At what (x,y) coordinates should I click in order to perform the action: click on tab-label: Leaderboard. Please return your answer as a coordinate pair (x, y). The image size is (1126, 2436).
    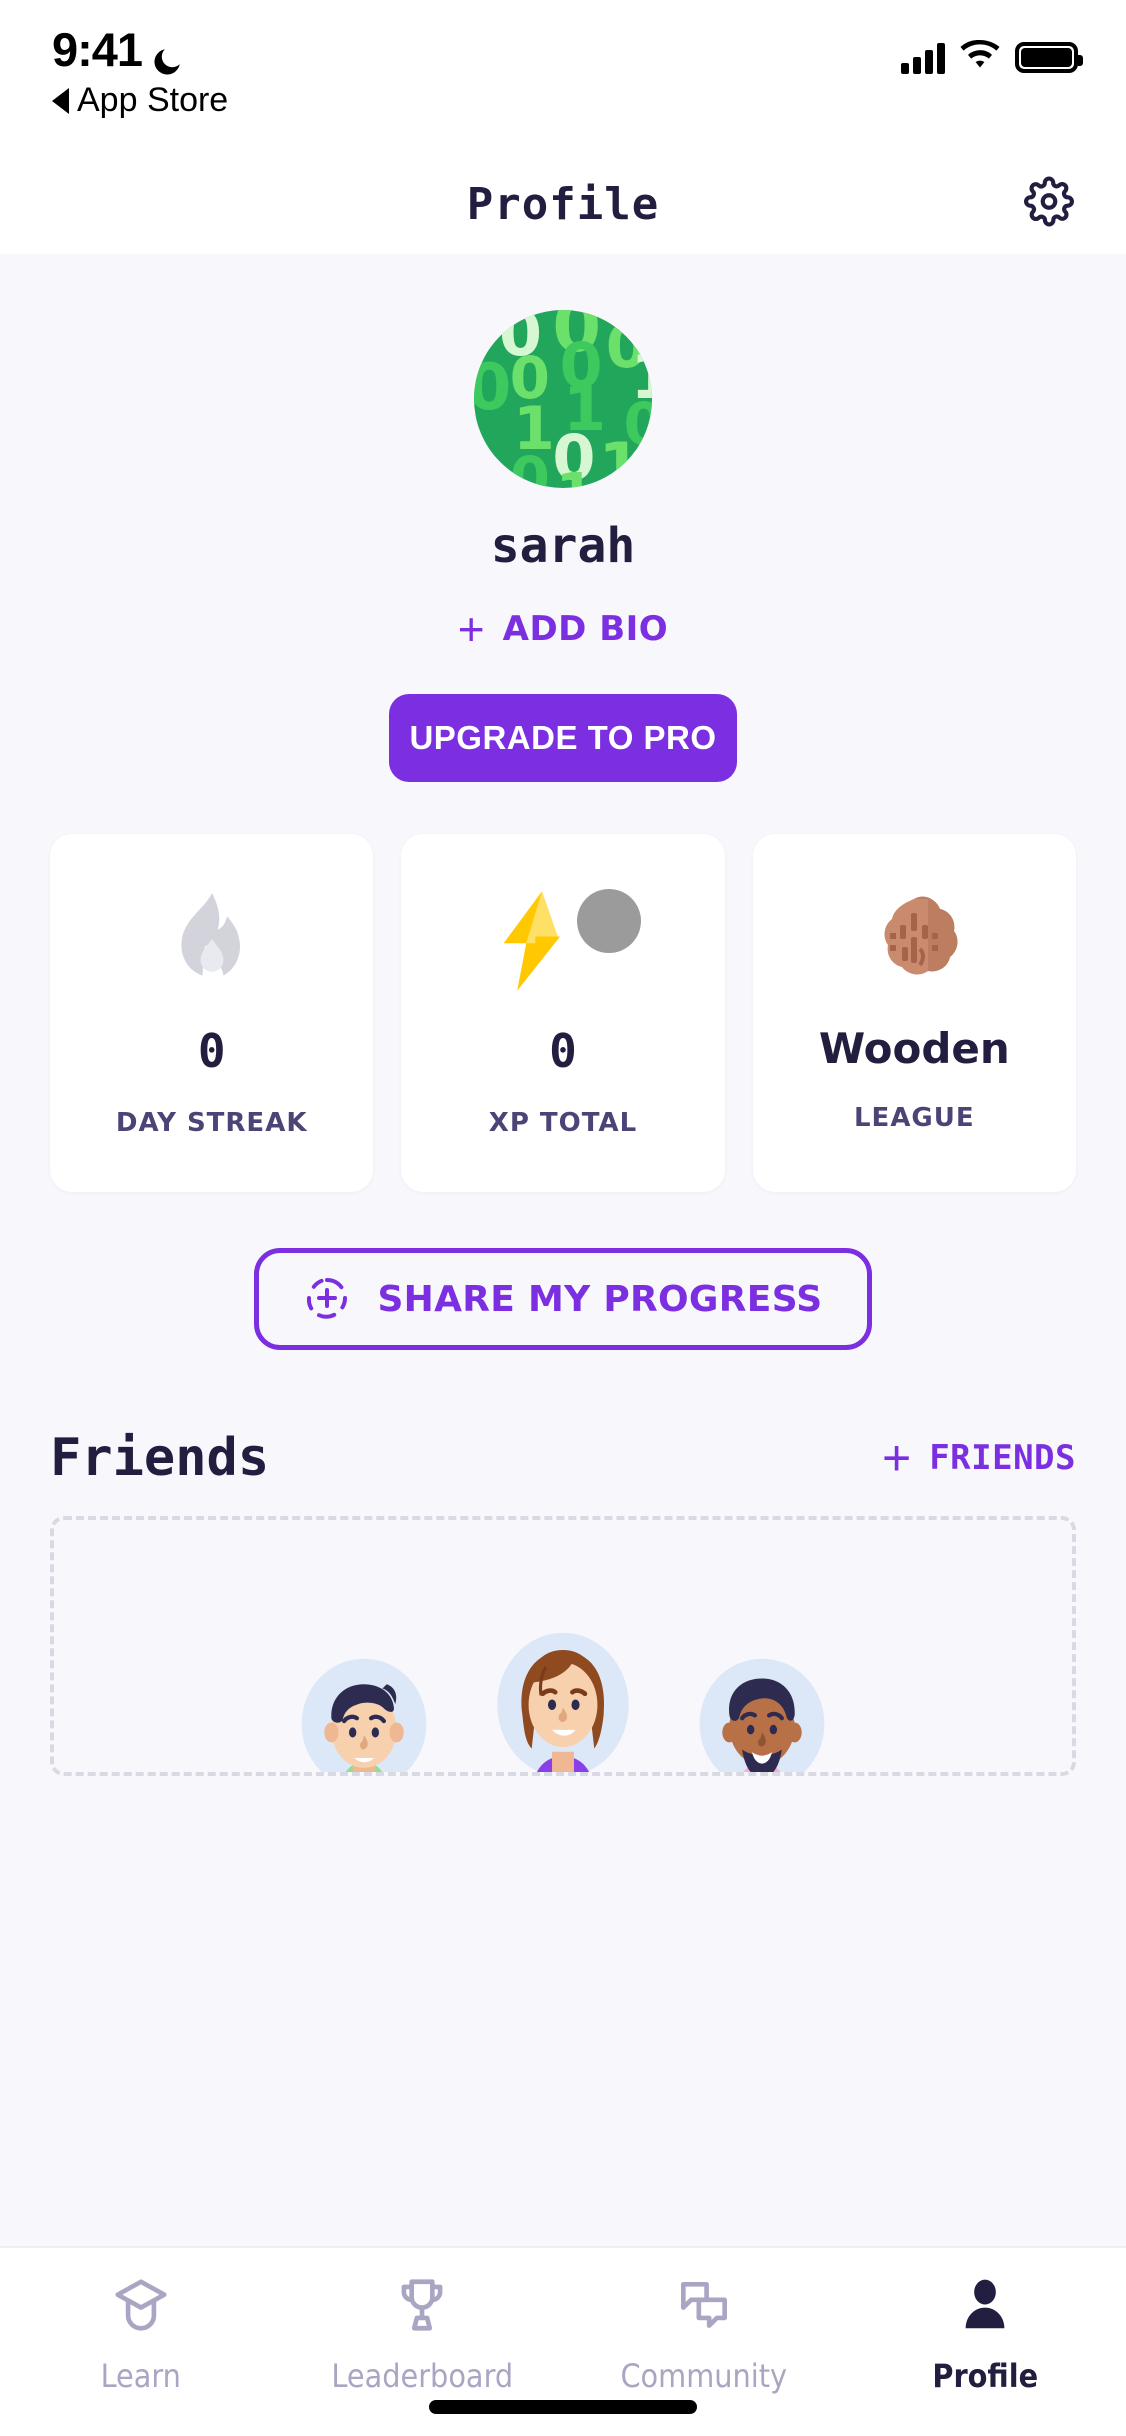
    Looking at the image, I should click on (422, 2376).